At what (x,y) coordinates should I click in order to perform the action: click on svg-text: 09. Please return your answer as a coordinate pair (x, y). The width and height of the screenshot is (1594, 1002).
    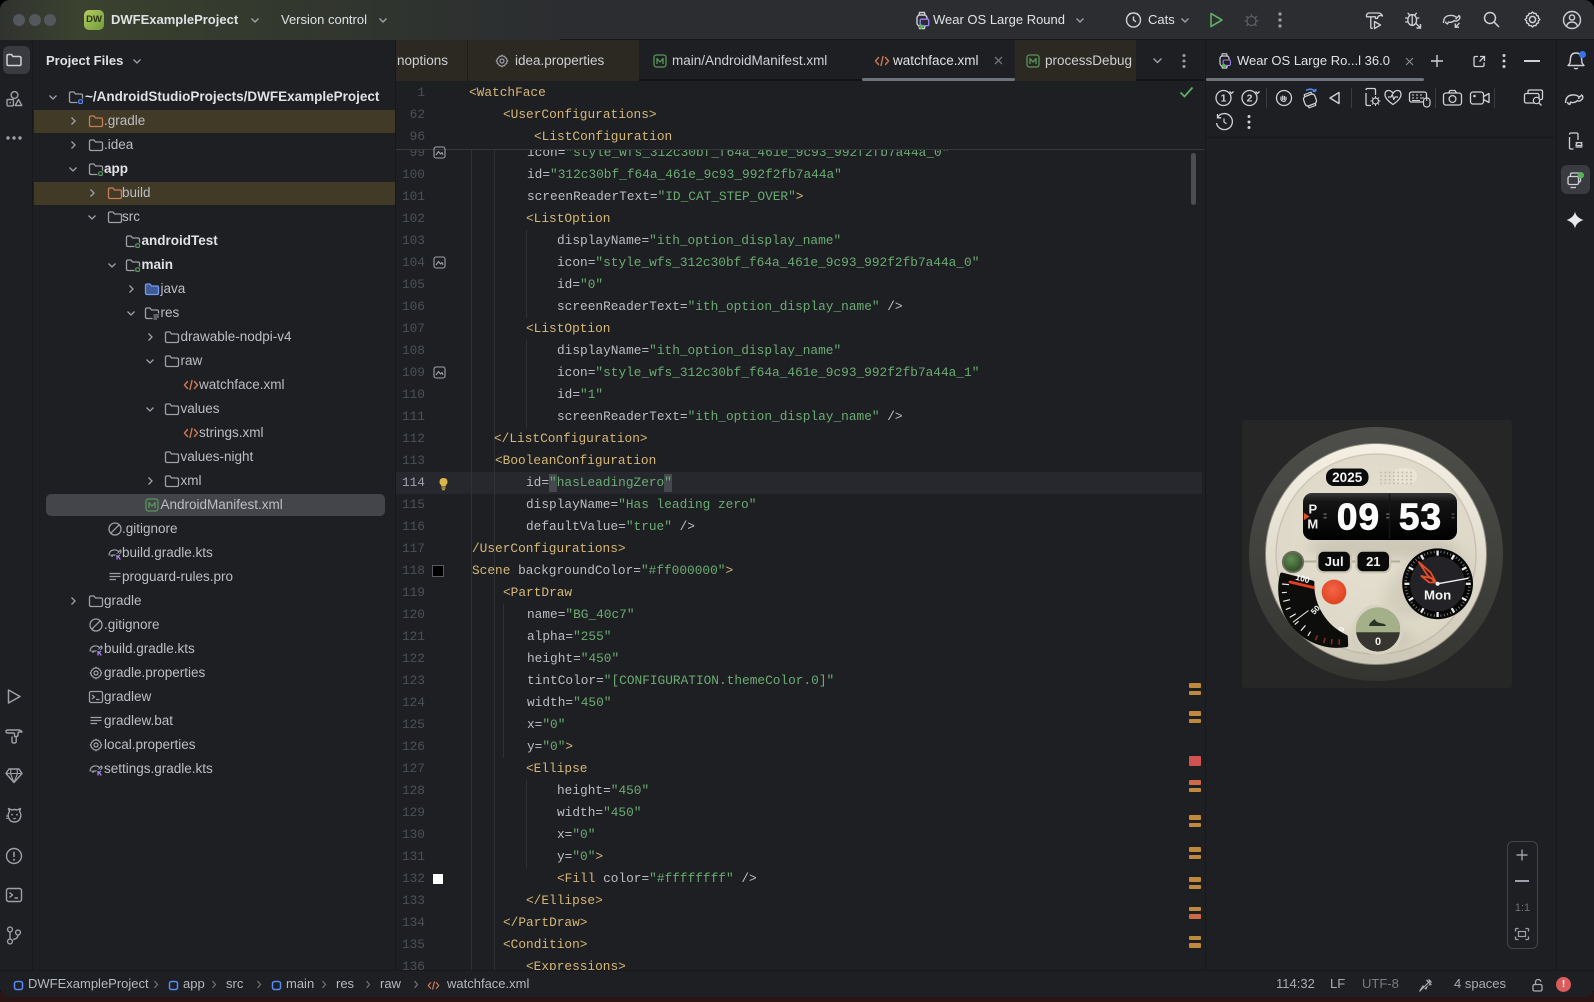
    Looking at the image, I should click on (1358, 517).